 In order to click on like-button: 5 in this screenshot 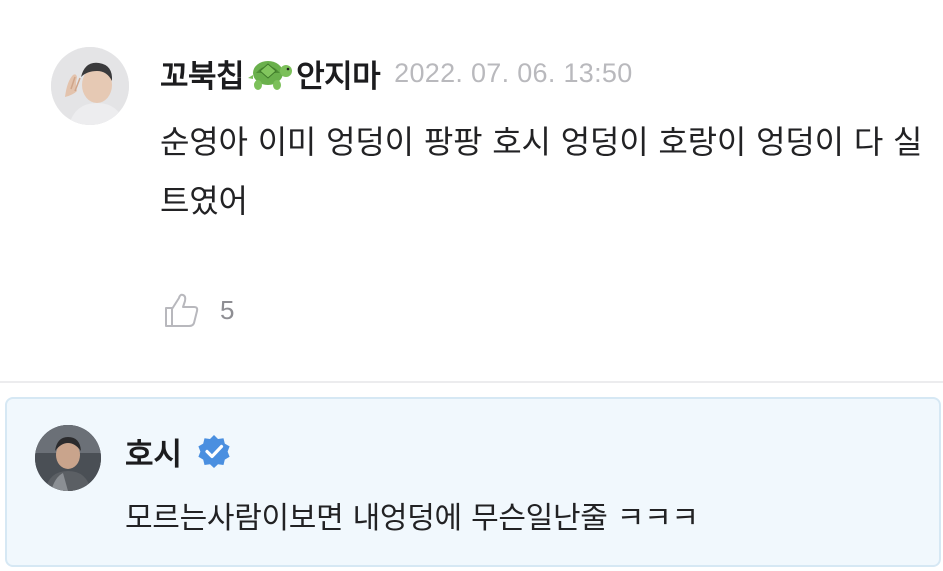, I will do `click(198, 310)`.